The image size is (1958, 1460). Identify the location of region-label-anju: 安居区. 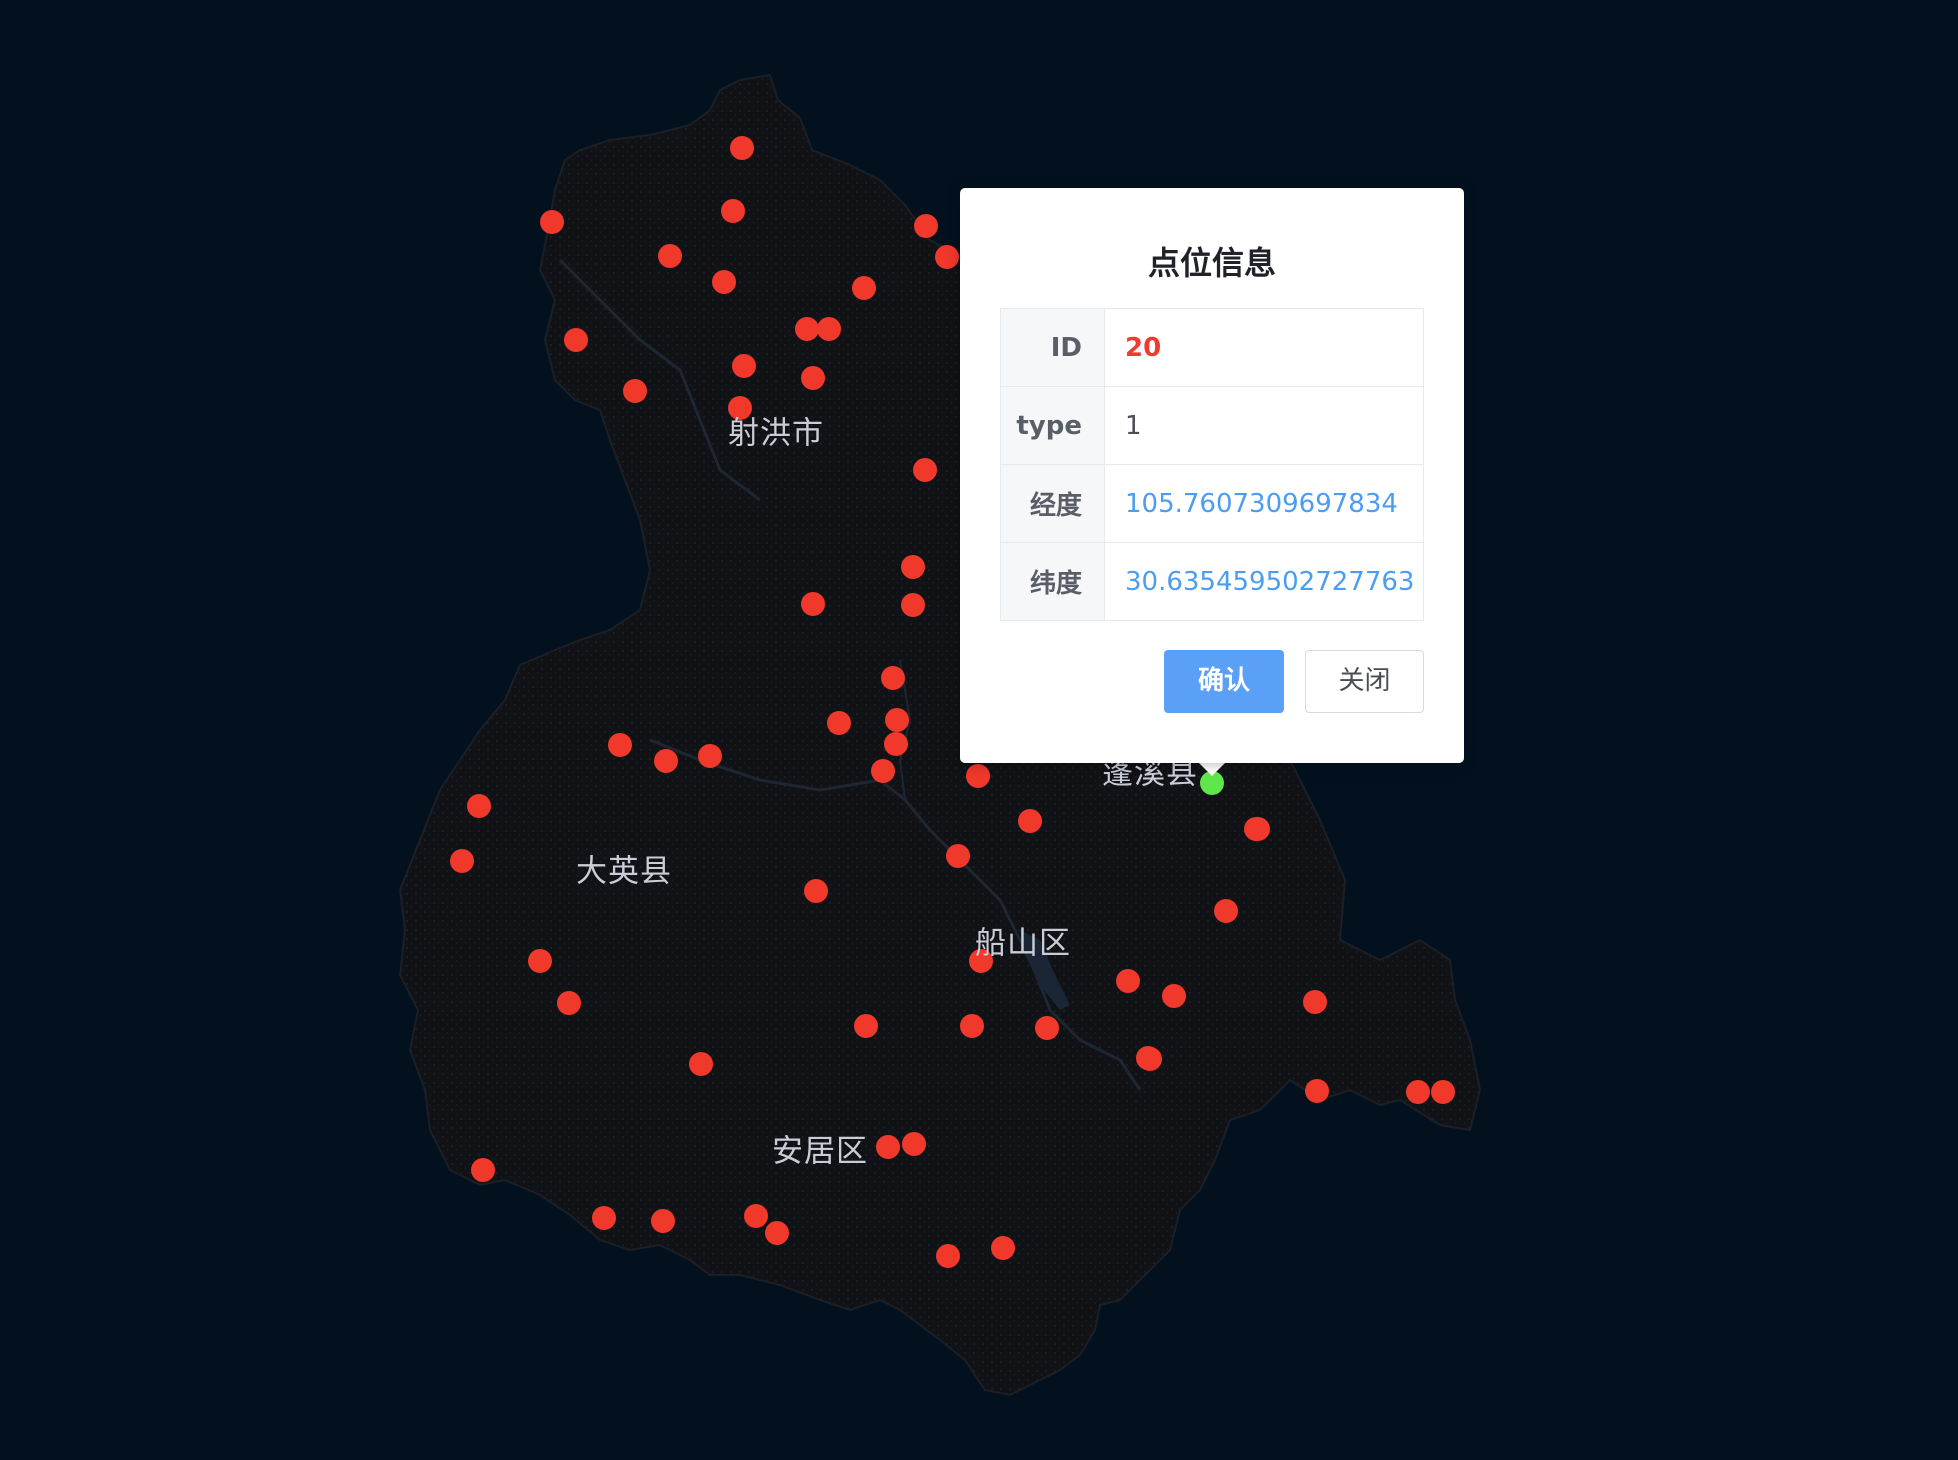
(820, 1151).